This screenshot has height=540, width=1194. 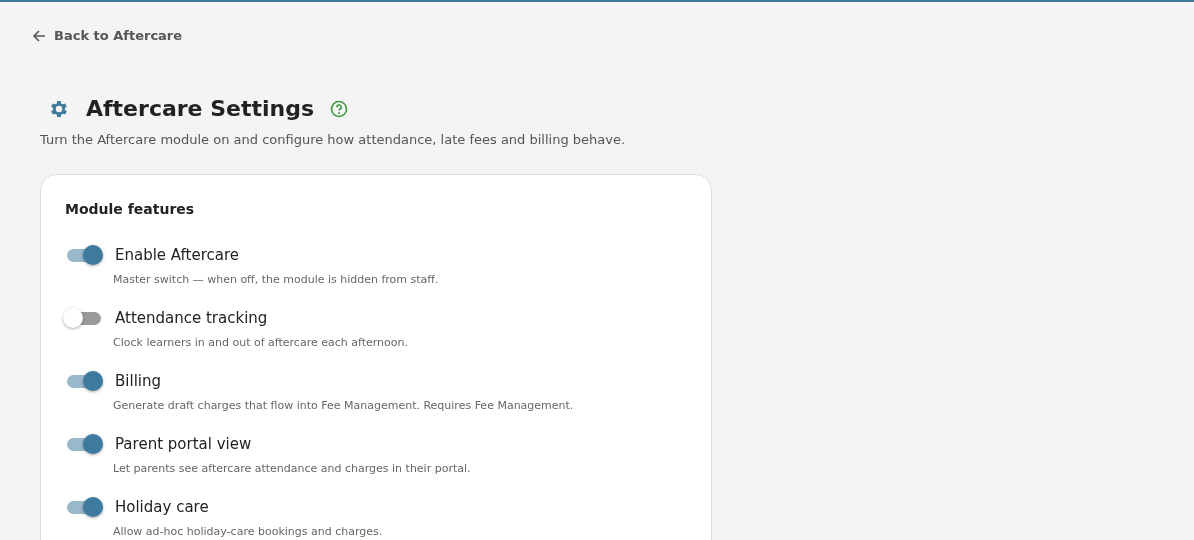 I want to click on feature-label: Attendance tracking, so click(x=191, y=318).